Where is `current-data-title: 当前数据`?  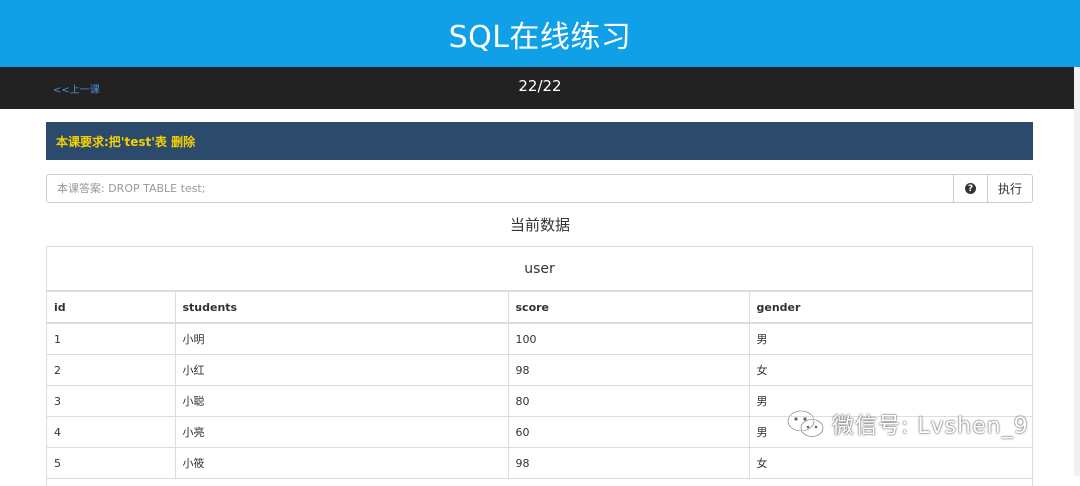
current-data-title: 当前数据 is located at coordinates (539, 225).